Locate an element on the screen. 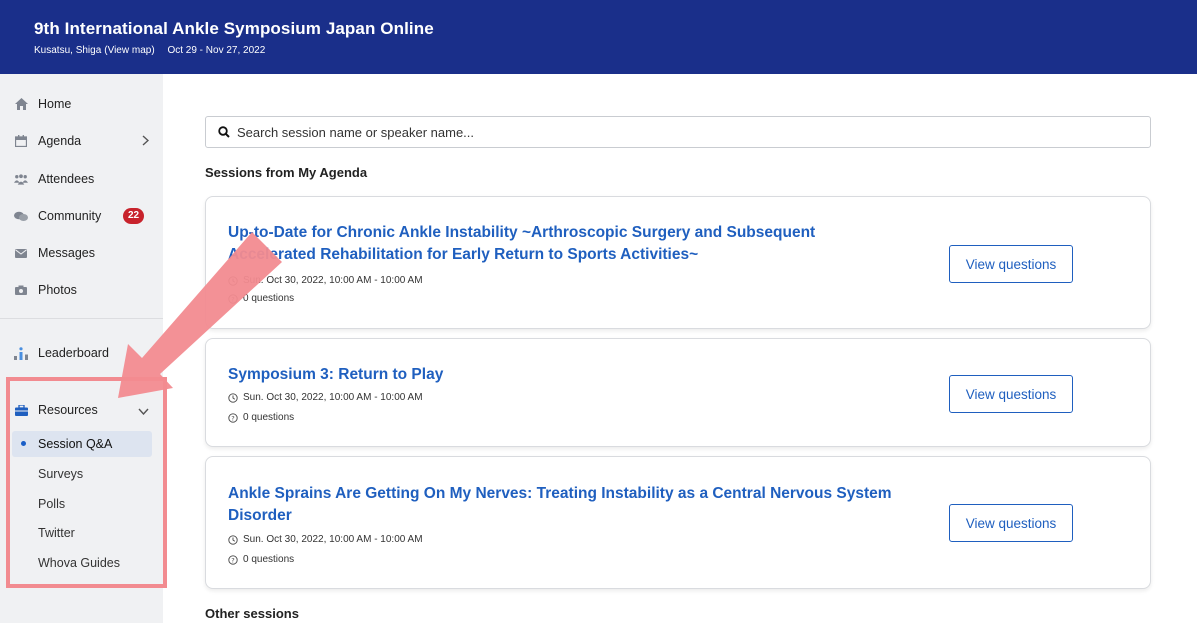 This screenshot has width=1197, height=623. sidebar-item-messages: Messages is located at coordinates (81, 253).